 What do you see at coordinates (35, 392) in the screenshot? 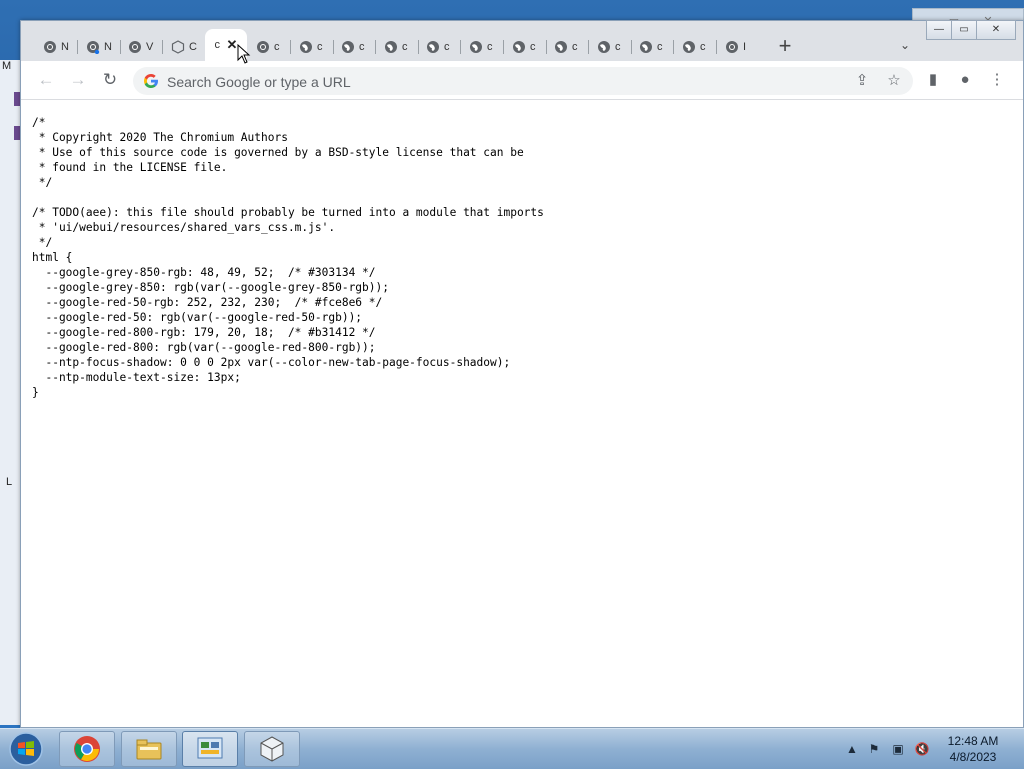
I see `code-line: }` at bounding box center [35, 392].